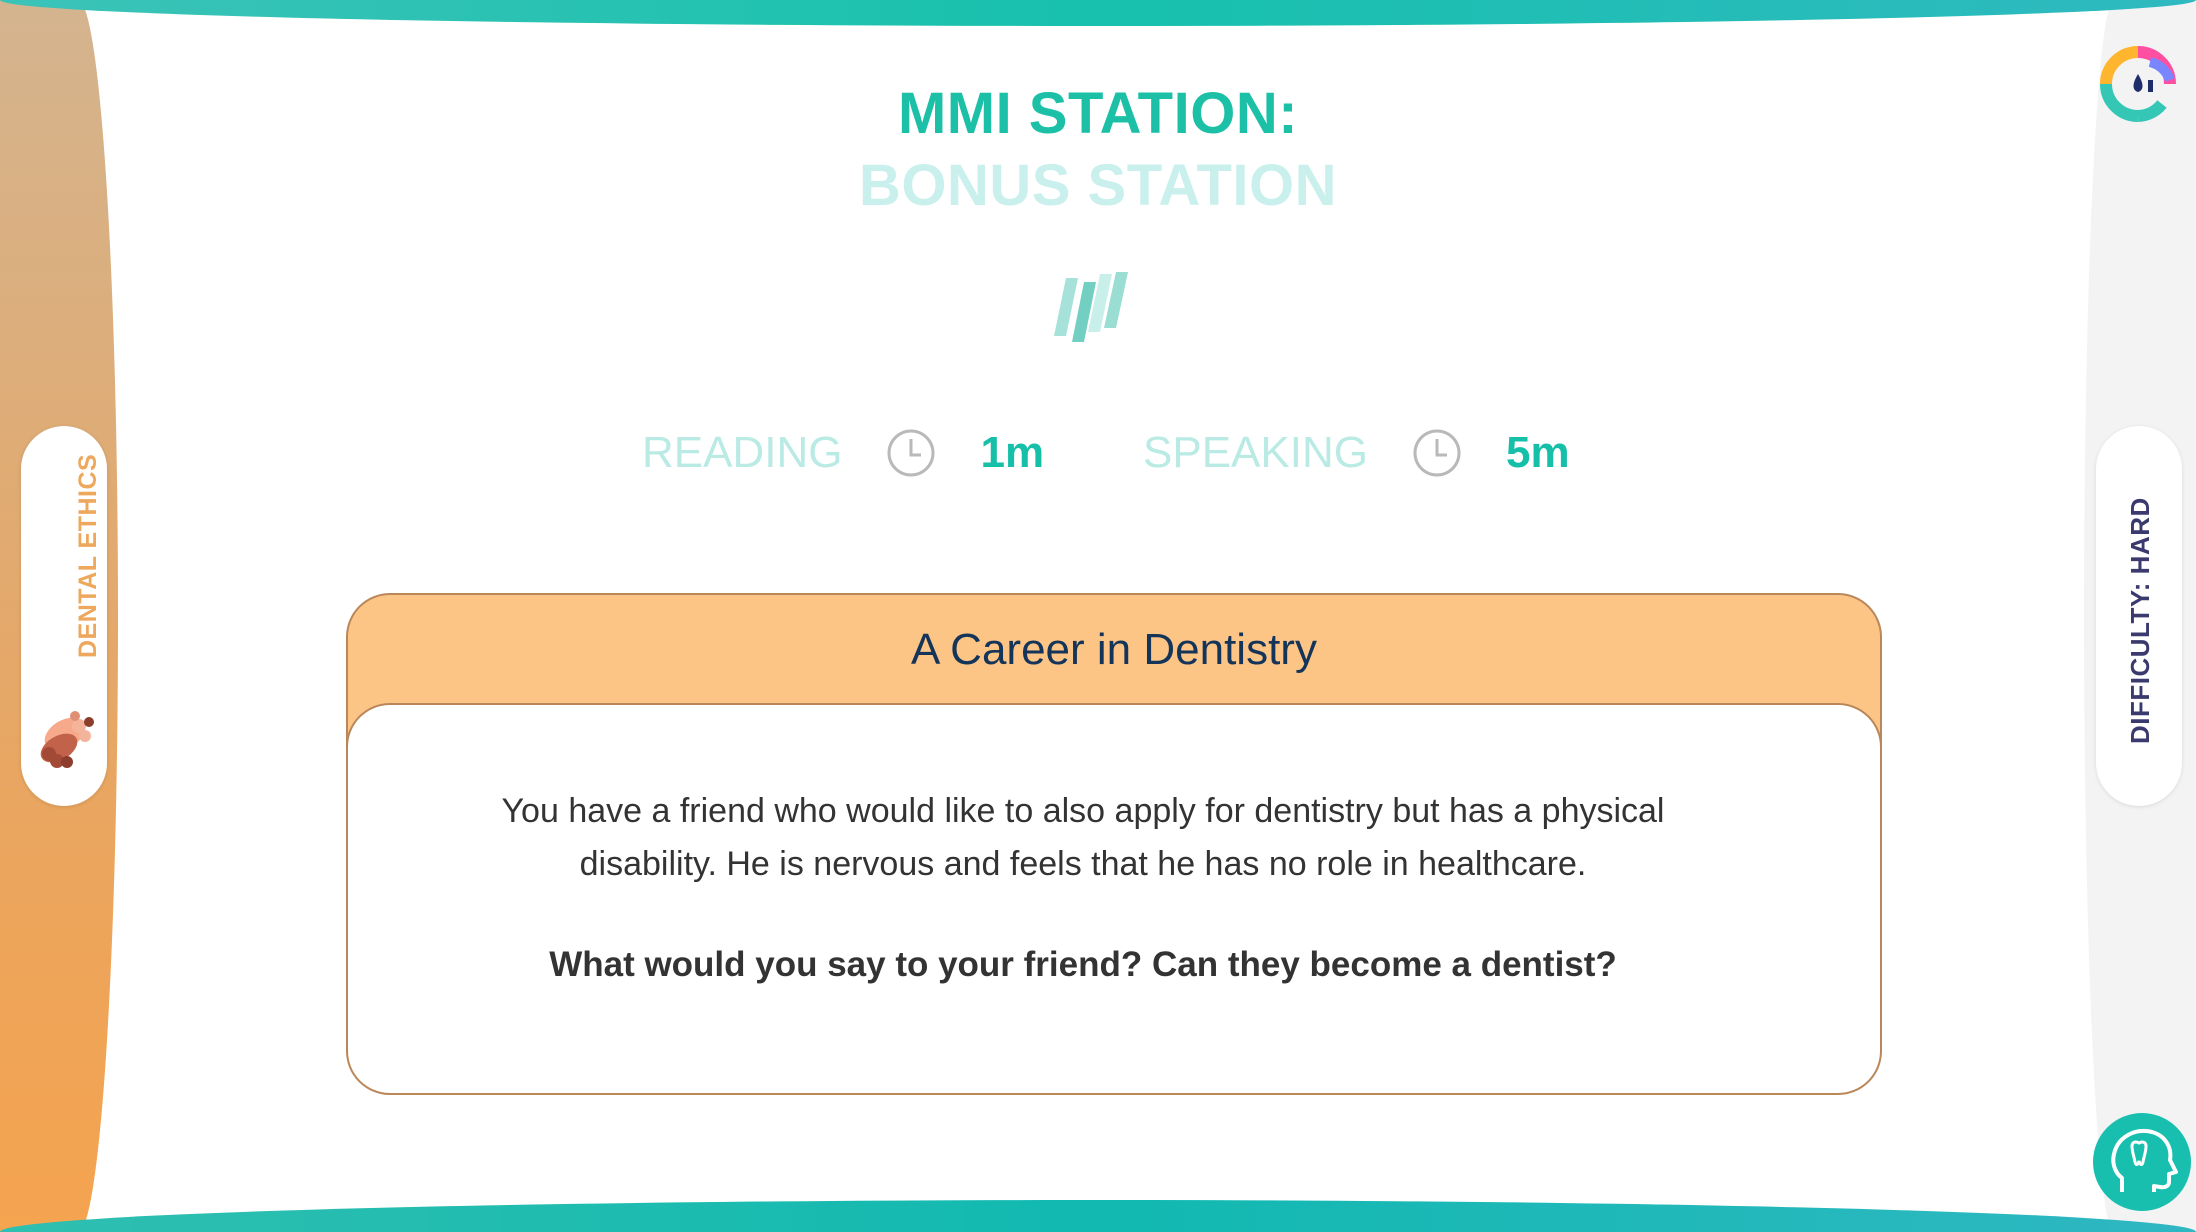 Image resolution: width=2196 pixels, height=1232 pixels. I want to click on category-tab: DENTAL ETHICS, so click(64, 616).